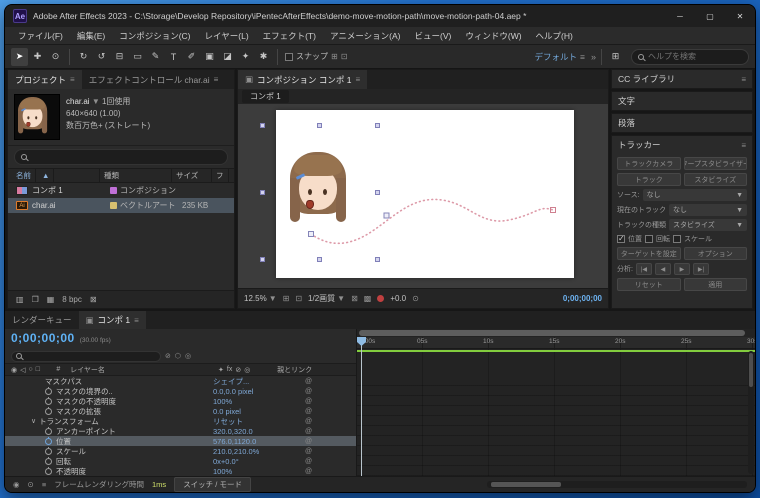 The height and width of the screenshot is (498, 760). Describe the element at coordinates (682, 123) in the screenshot. I see `panel-paragraph: 段落` at that location.